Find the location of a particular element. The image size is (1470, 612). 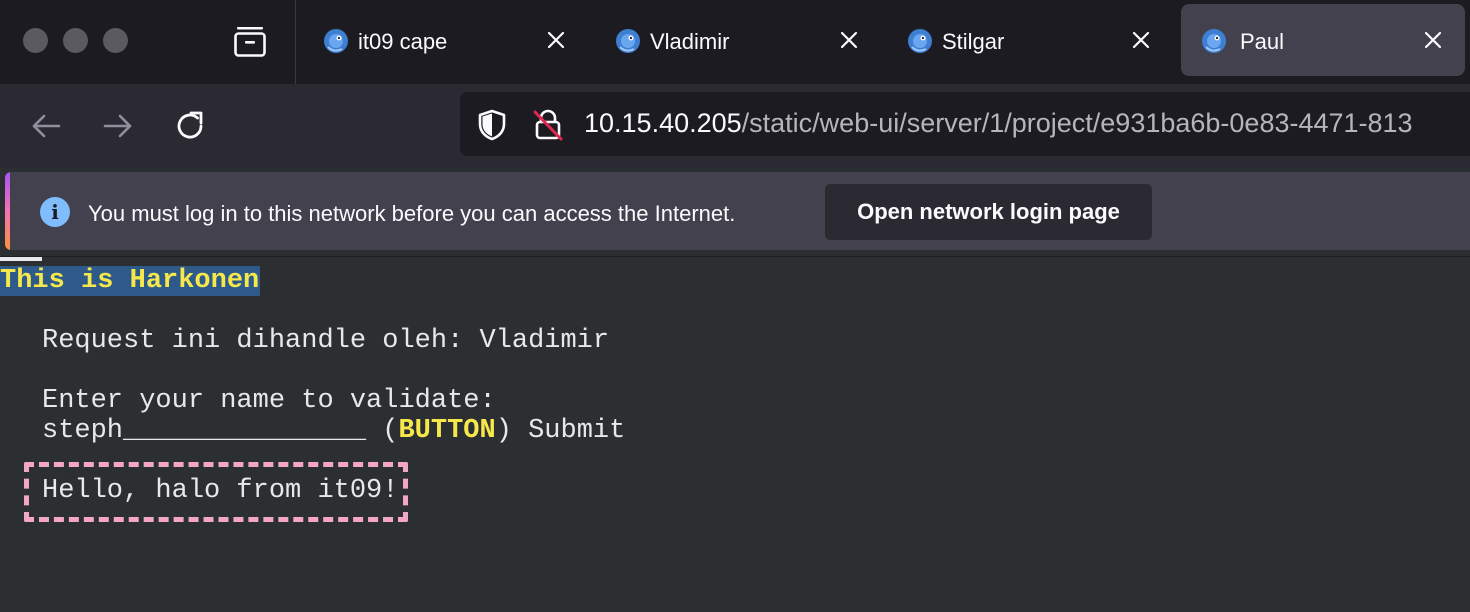

name-form-row: steph_______________ (BUTTON) Submit is located at coordinates (333, 431).